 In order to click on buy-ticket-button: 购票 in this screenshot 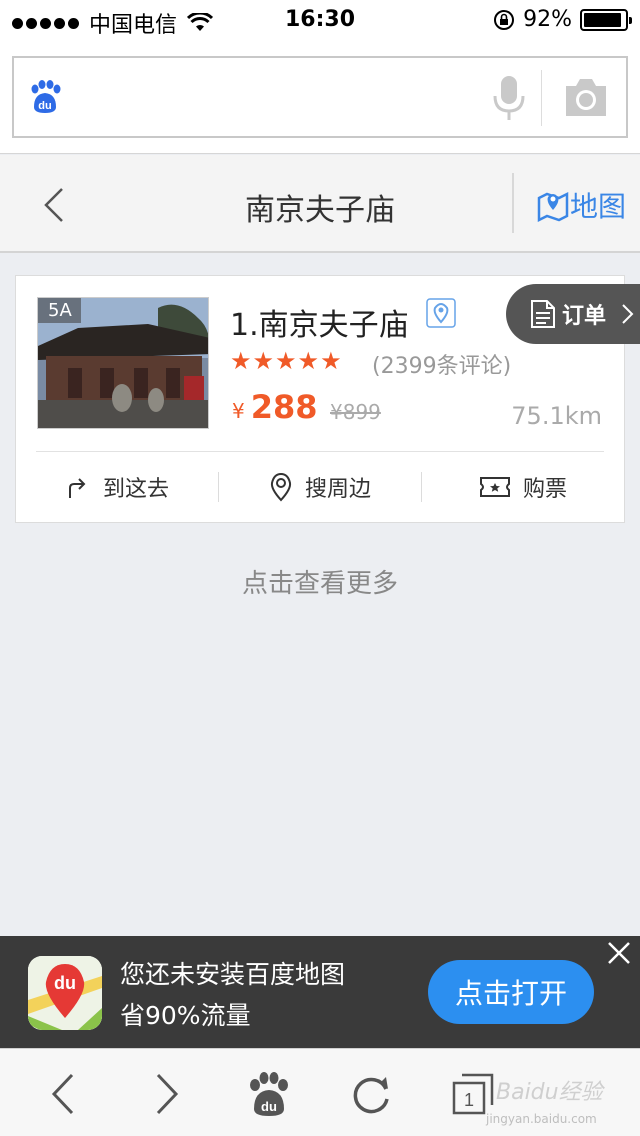, I will do `click(523, 487)`.